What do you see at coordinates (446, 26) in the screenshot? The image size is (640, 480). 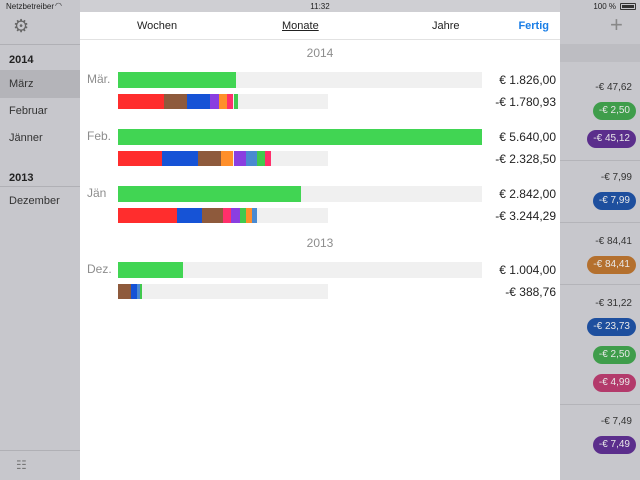 I see `segment-jahre: Jahre` at bounding box center [446, 26].